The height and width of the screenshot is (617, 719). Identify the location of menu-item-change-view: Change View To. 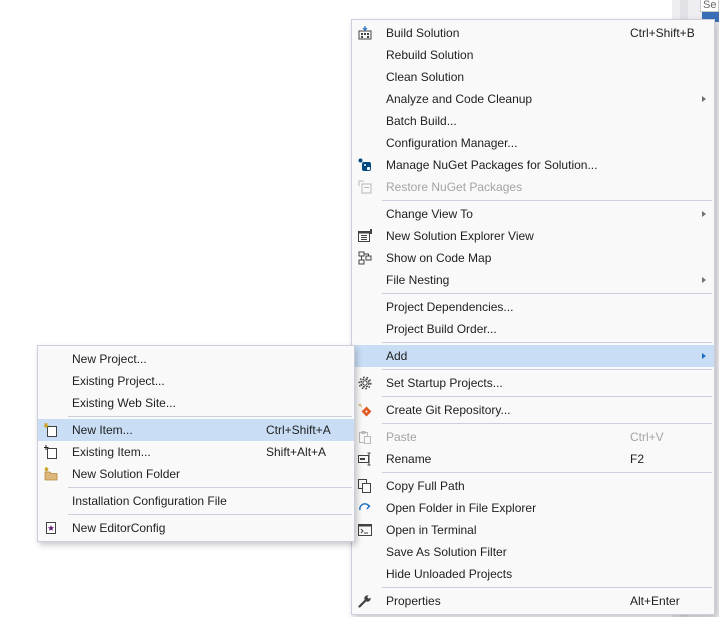
(533, 214).